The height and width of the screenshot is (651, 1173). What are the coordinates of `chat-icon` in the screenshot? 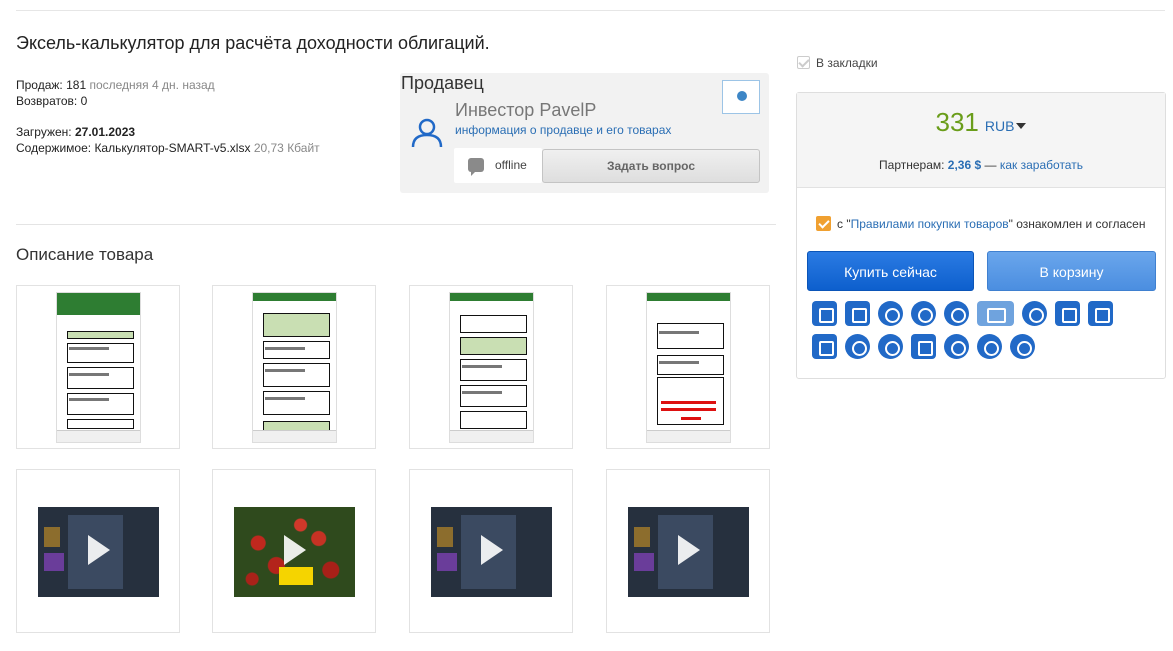 It's located at (476, 167).